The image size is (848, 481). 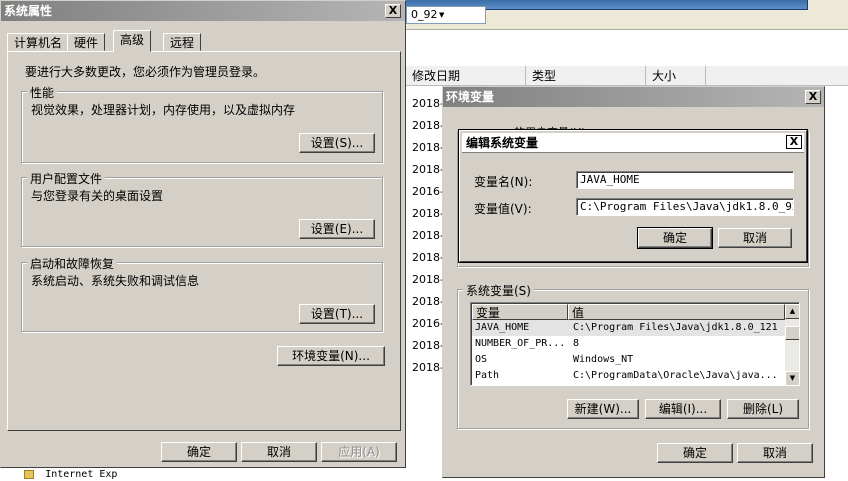 I want to click on column-size: 大小, so click(x=676, y=76).